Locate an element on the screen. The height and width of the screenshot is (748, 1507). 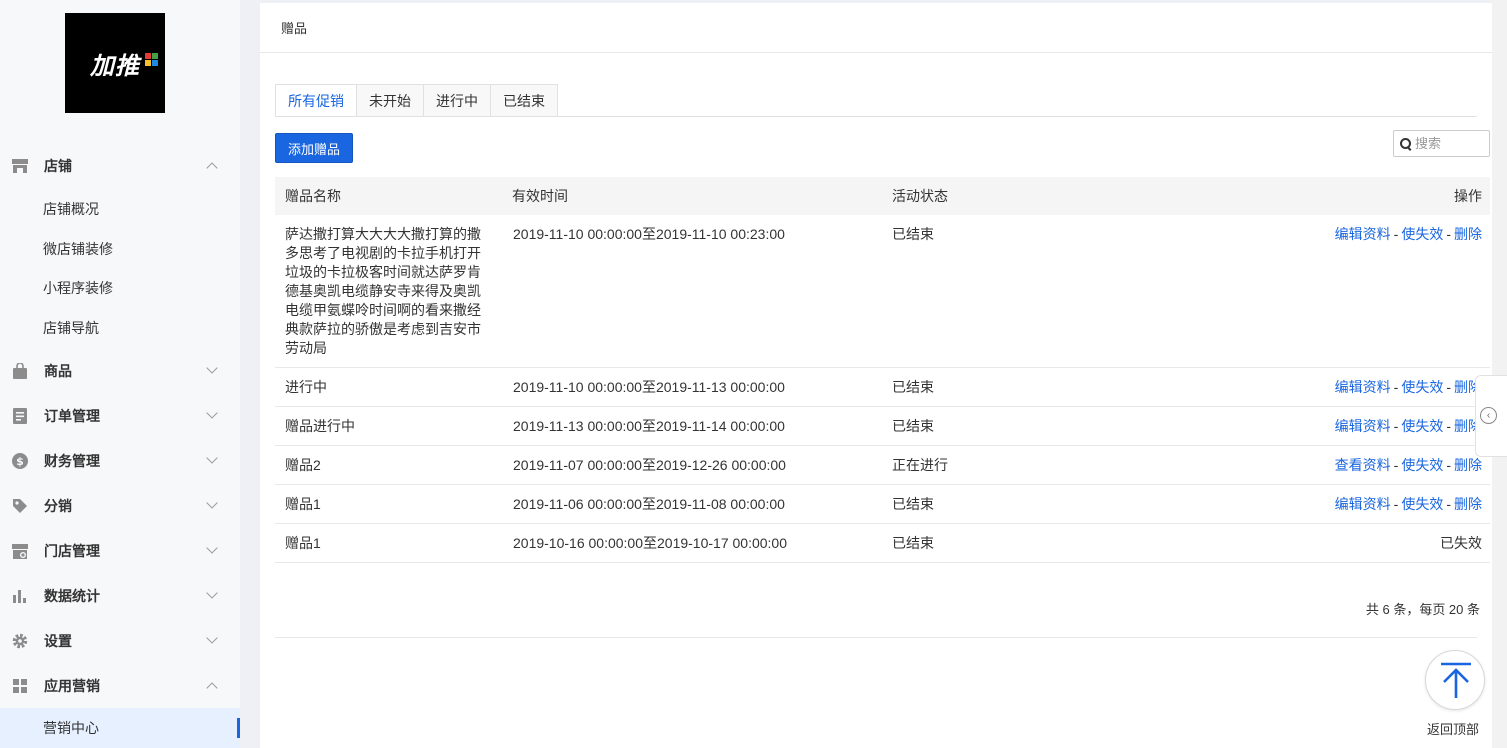
column-header-actions: 操作 is located at coordinates (1468, 196).